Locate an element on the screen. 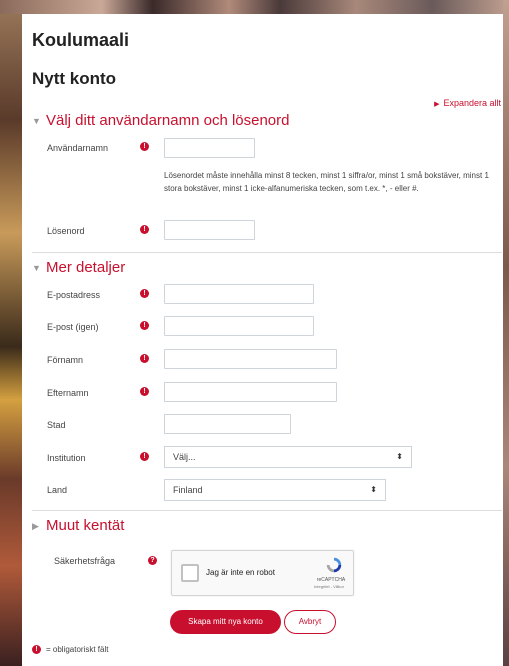 This screenshot has width=509, height=666. username-input is located at coordinates (209, 148).